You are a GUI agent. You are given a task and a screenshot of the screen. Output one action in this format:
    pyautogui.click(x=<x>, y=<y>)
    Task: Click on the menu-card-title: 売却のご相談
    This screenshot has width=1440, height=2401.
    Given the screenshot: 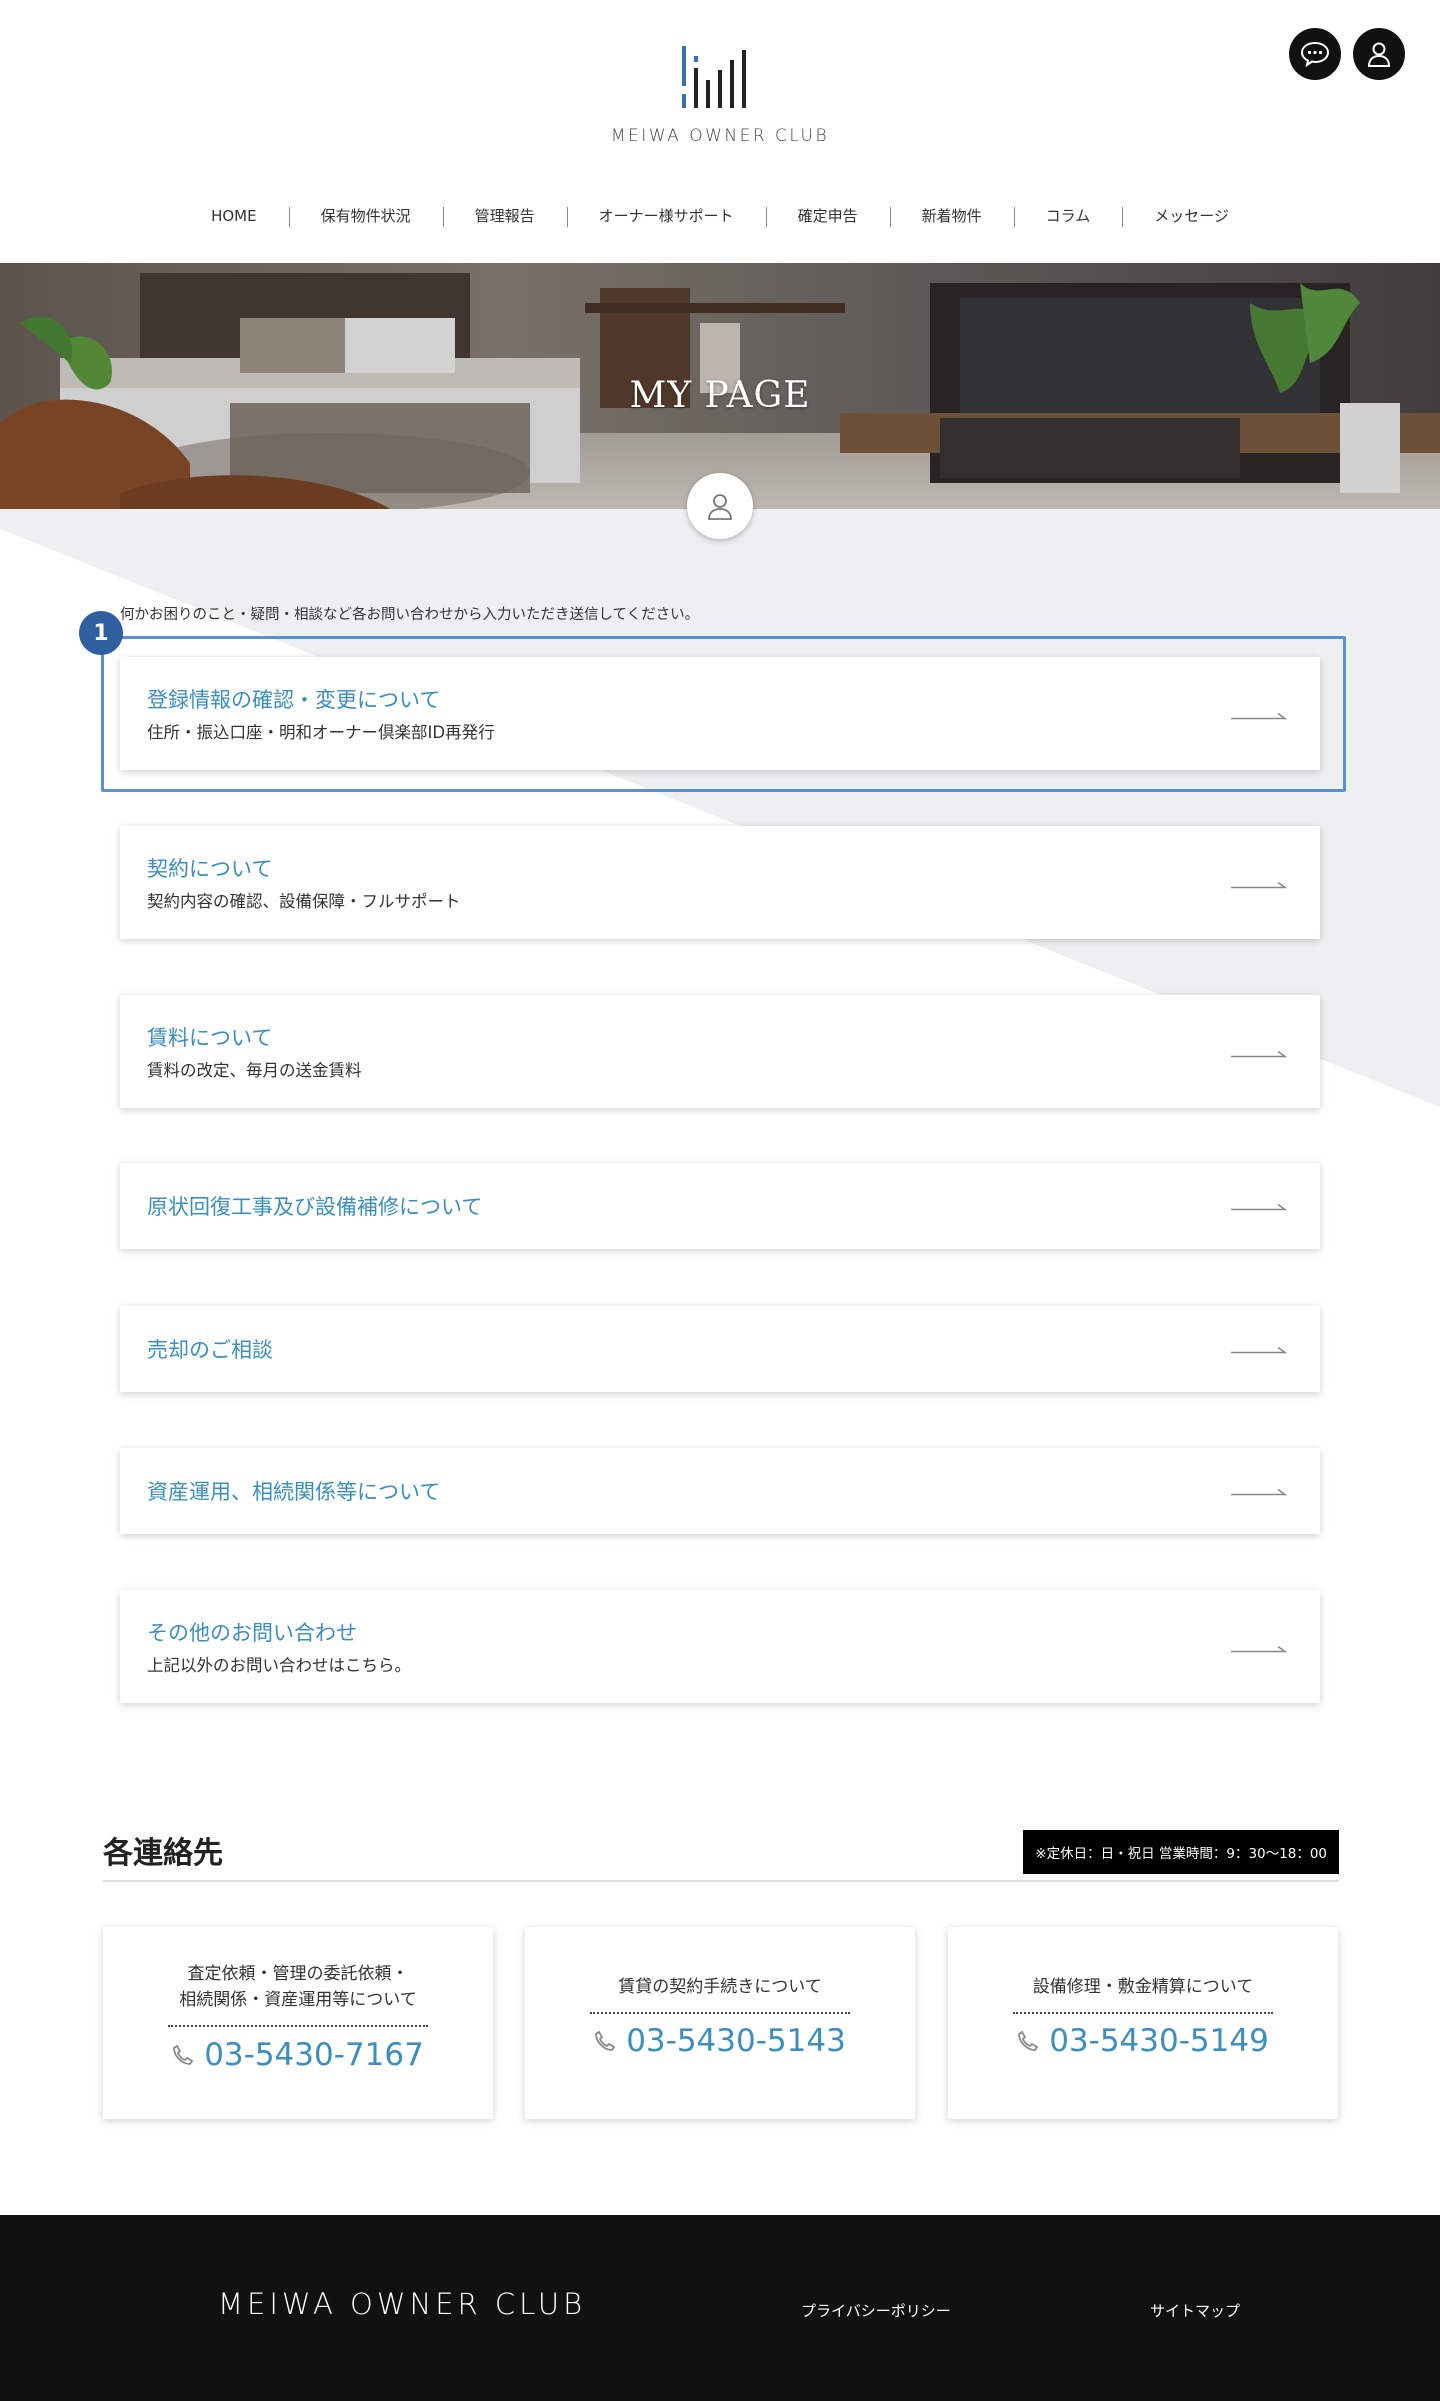 What is the action you would take?
    pyautogui.click(x=210, y=1350)
    